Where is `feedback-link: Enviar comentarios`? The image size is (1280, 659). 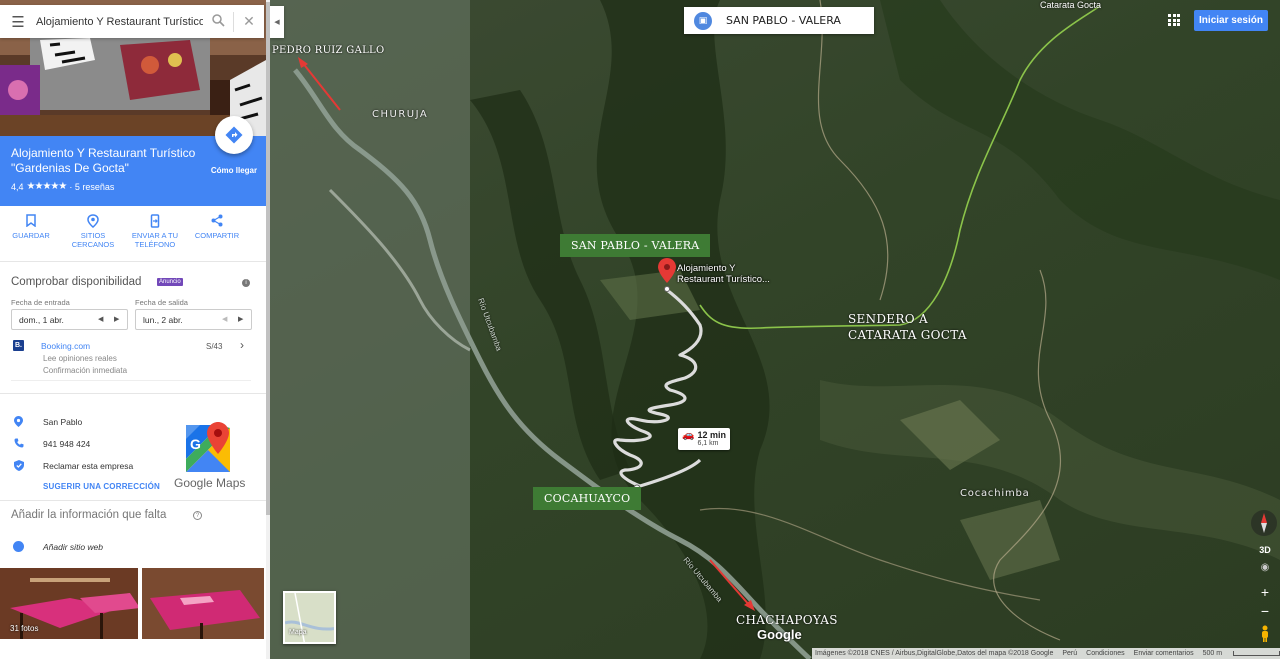
feedback-link: Enviar comentarios is located at coordinates (1164, 653).